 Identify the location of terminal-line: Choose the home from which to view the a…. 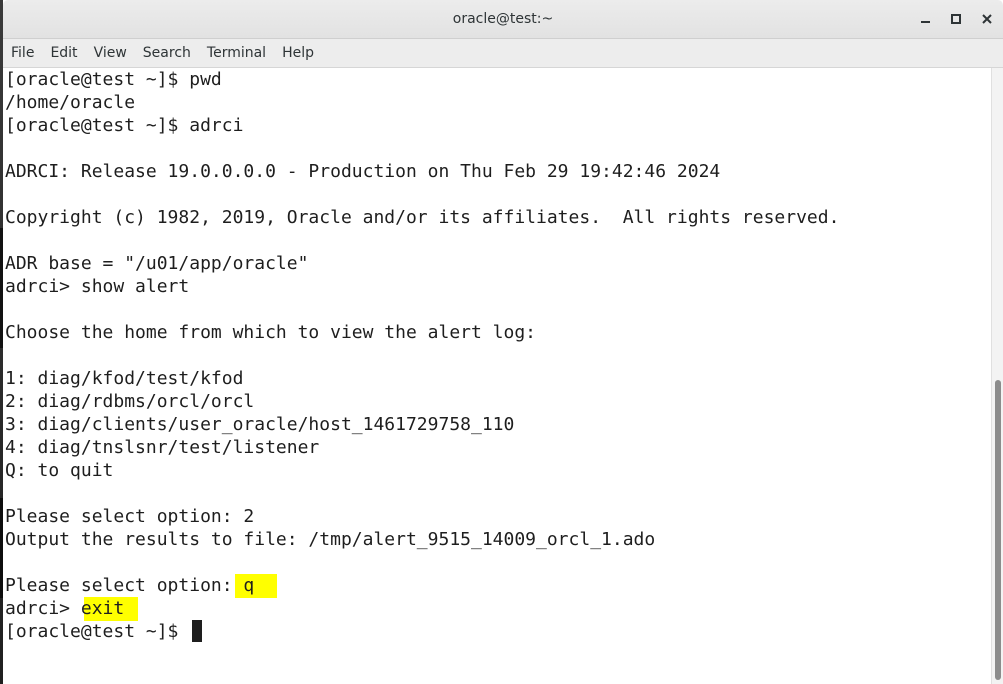
(271, 332).